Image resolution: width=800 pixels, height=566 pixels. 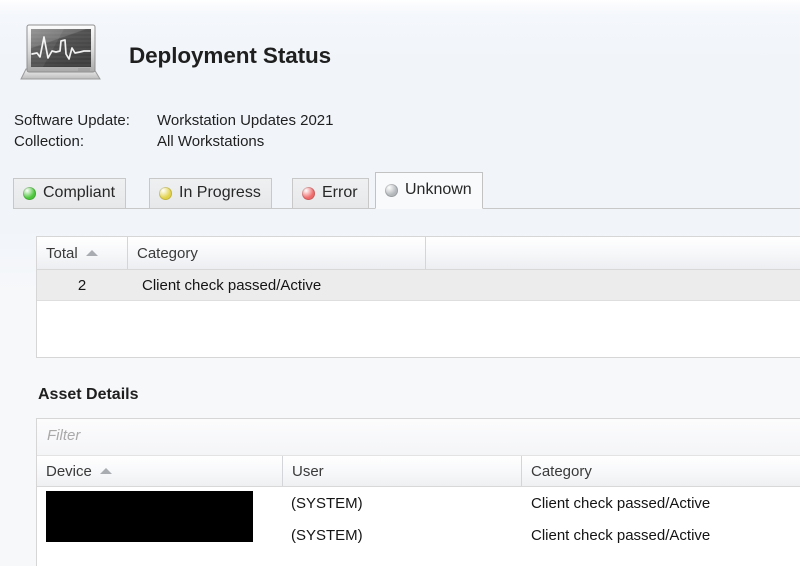 I want to click on performance-monitor-icon, so click(x=61, y=53).